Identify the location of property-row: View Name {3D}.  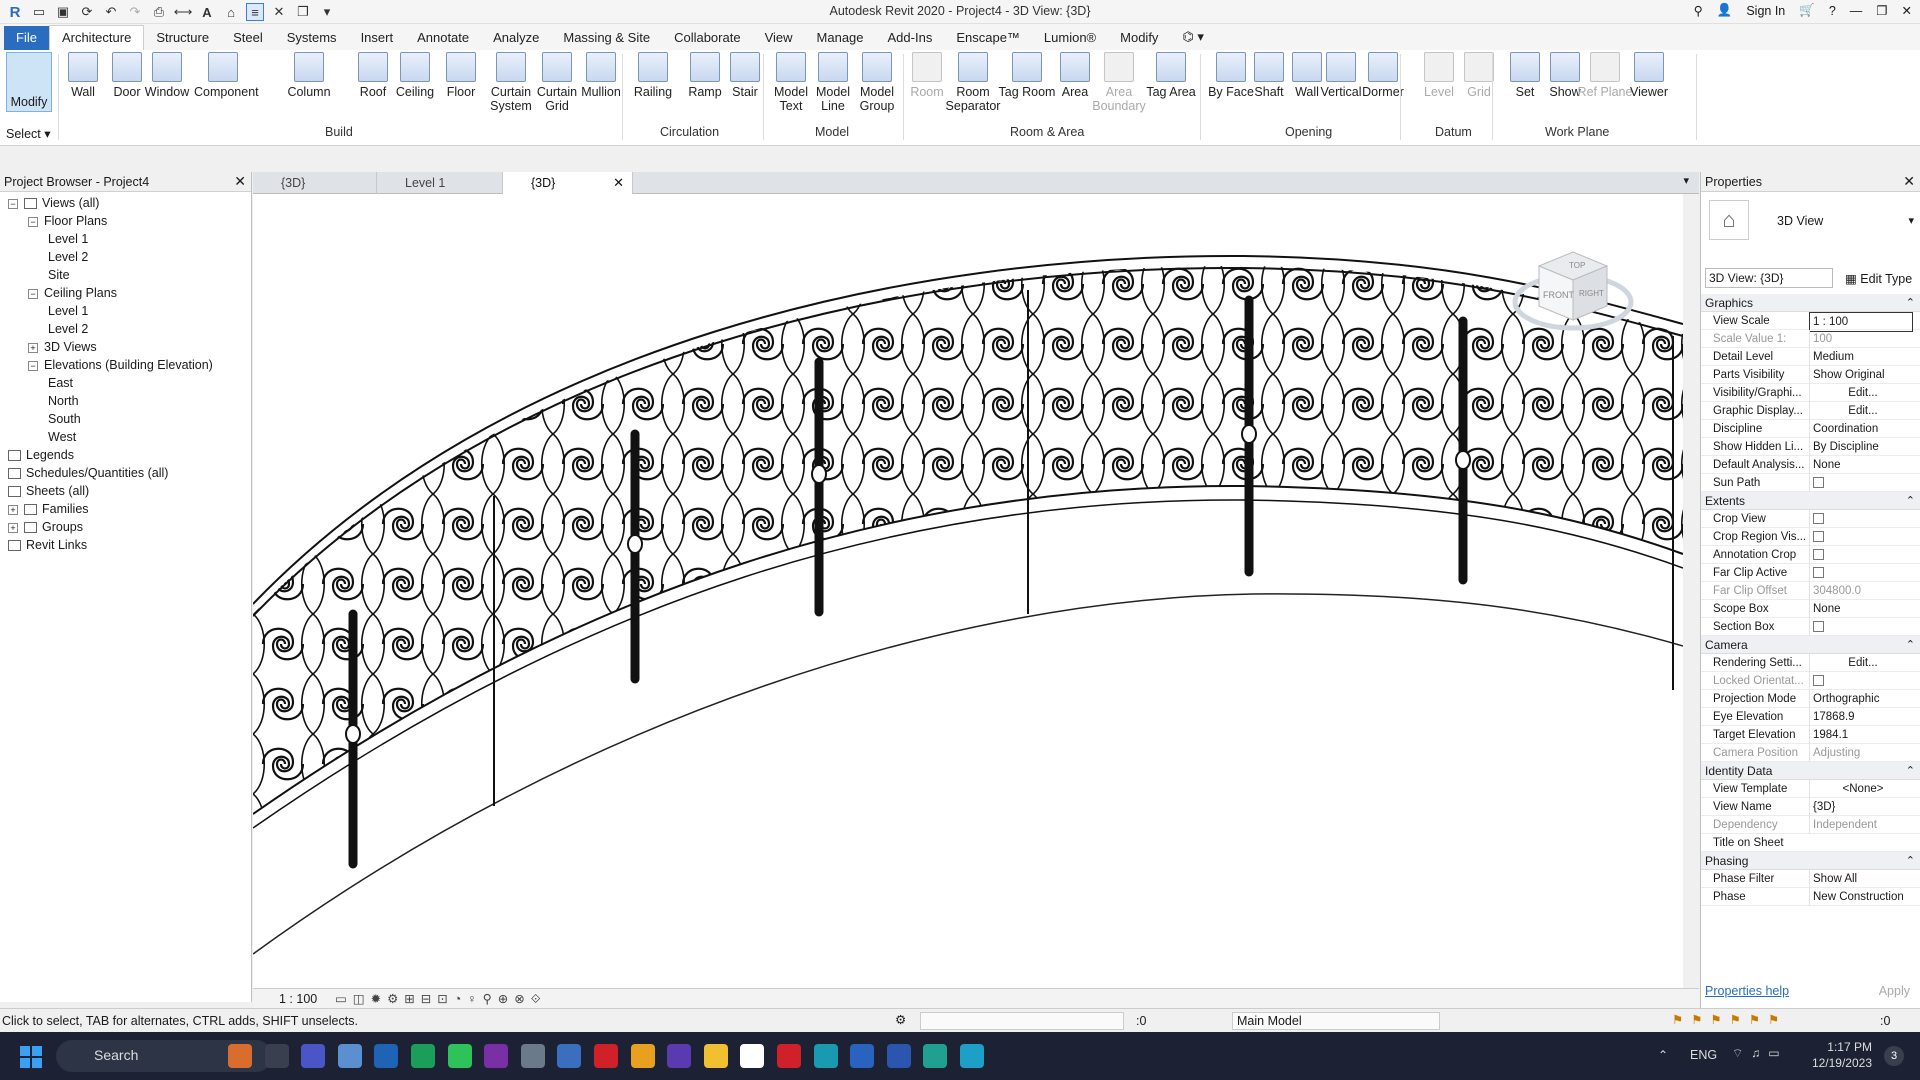
(1810, 807).